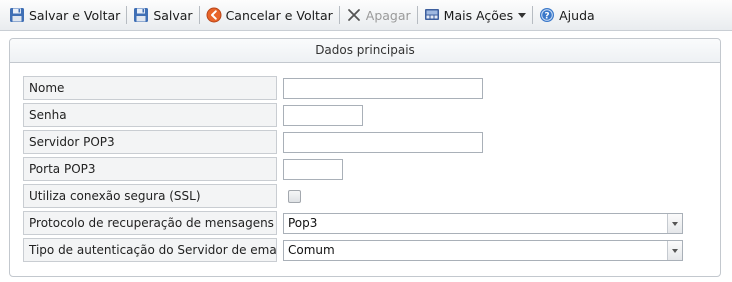 Image resolution: width=732 pixels, height=282 pixels. I want to click on save-button: Salvar, so click(162, 15).